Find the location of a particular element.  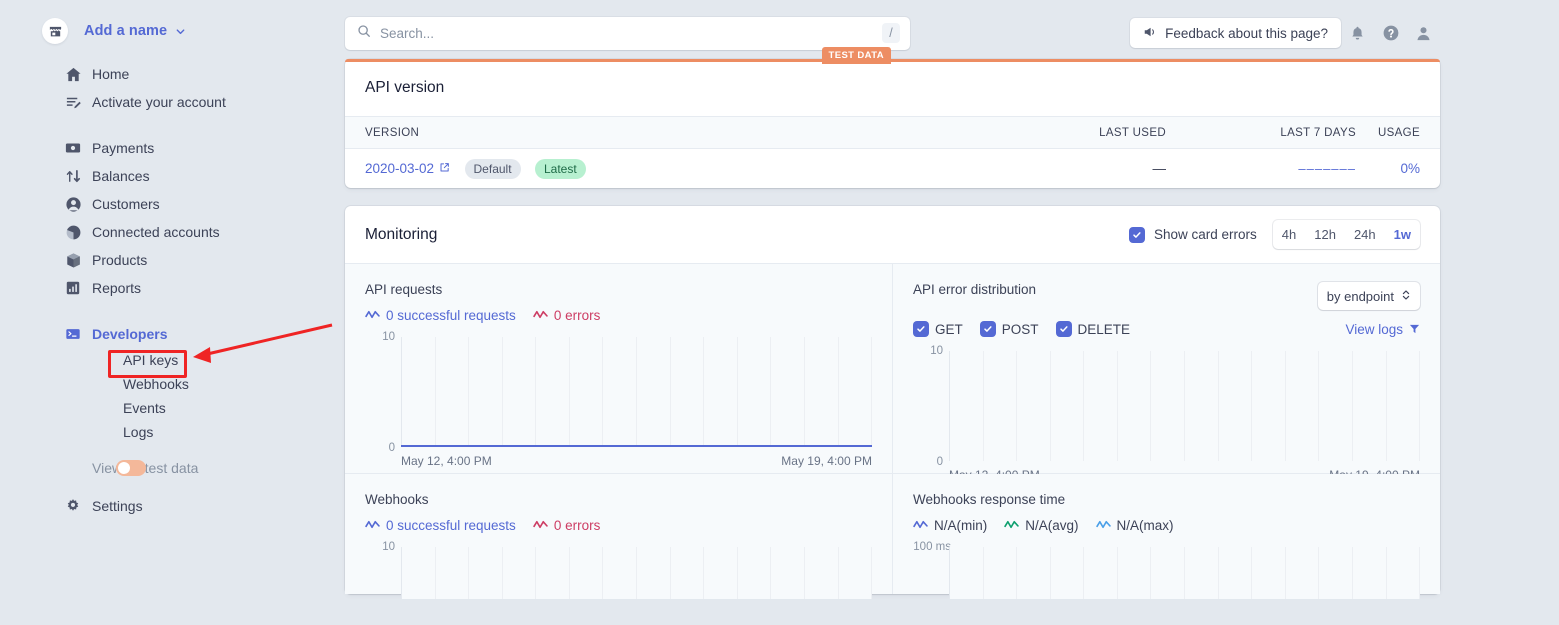

version-cell: 2020-03-02 Default Latest is located at coordinates (660, 168).